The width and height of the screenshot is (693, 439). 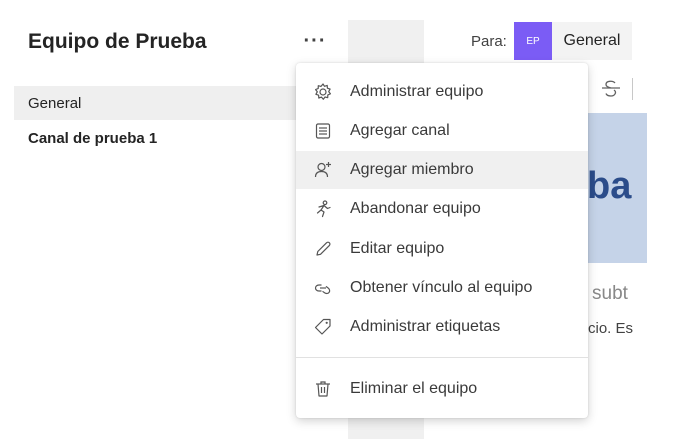 What do you see at coordinates (323, 170) in the screenshot?
I see `add-person-icon` at bounding box center [323, 170].